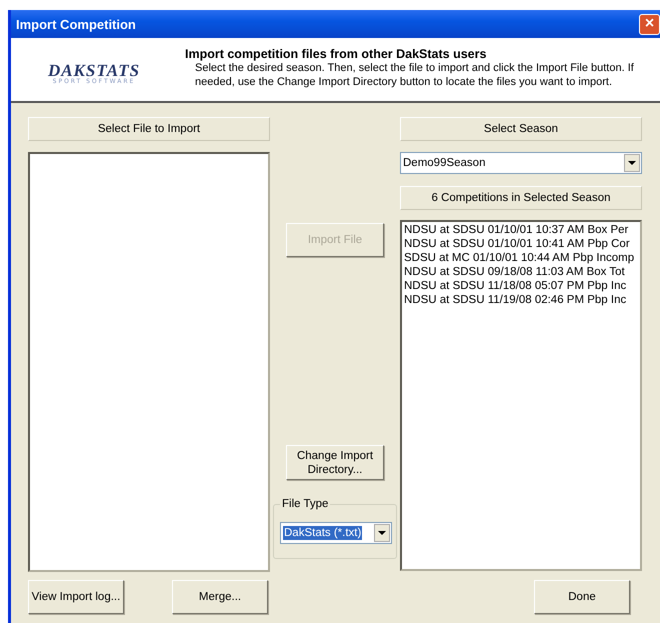  Describe the element at coordinates (521, 198) in the screenshot. I see `panel-label: 6 Competitions in Selected Season` at that location.